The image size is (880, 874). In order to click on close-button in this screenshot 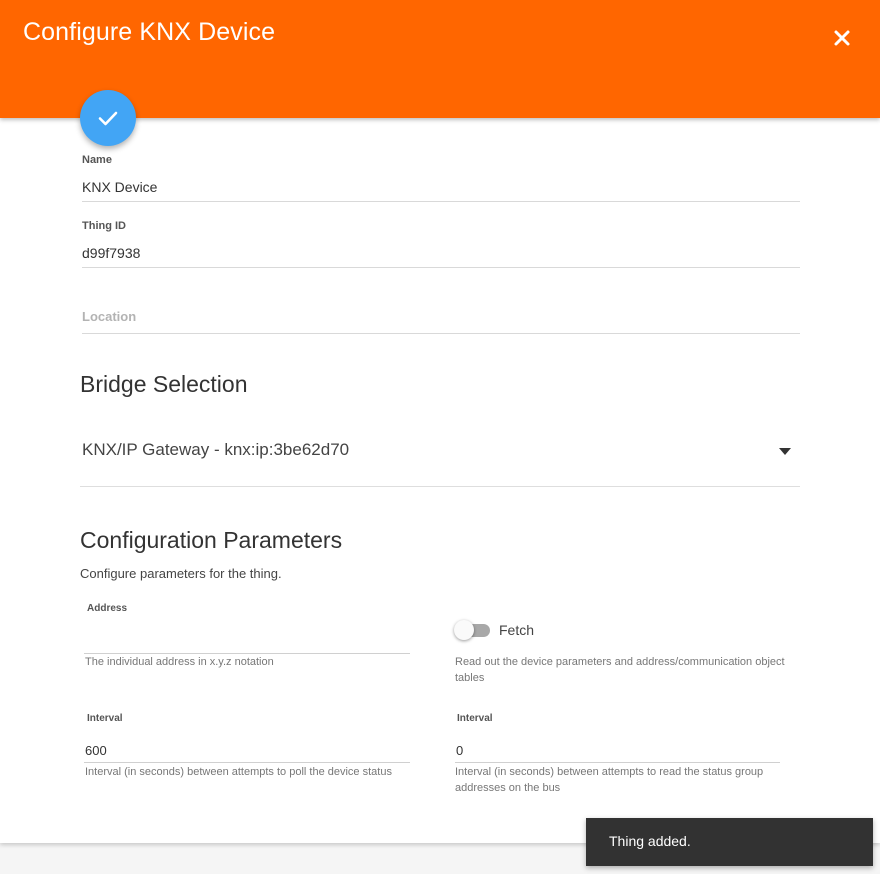, I will do `click(842, 38)`.